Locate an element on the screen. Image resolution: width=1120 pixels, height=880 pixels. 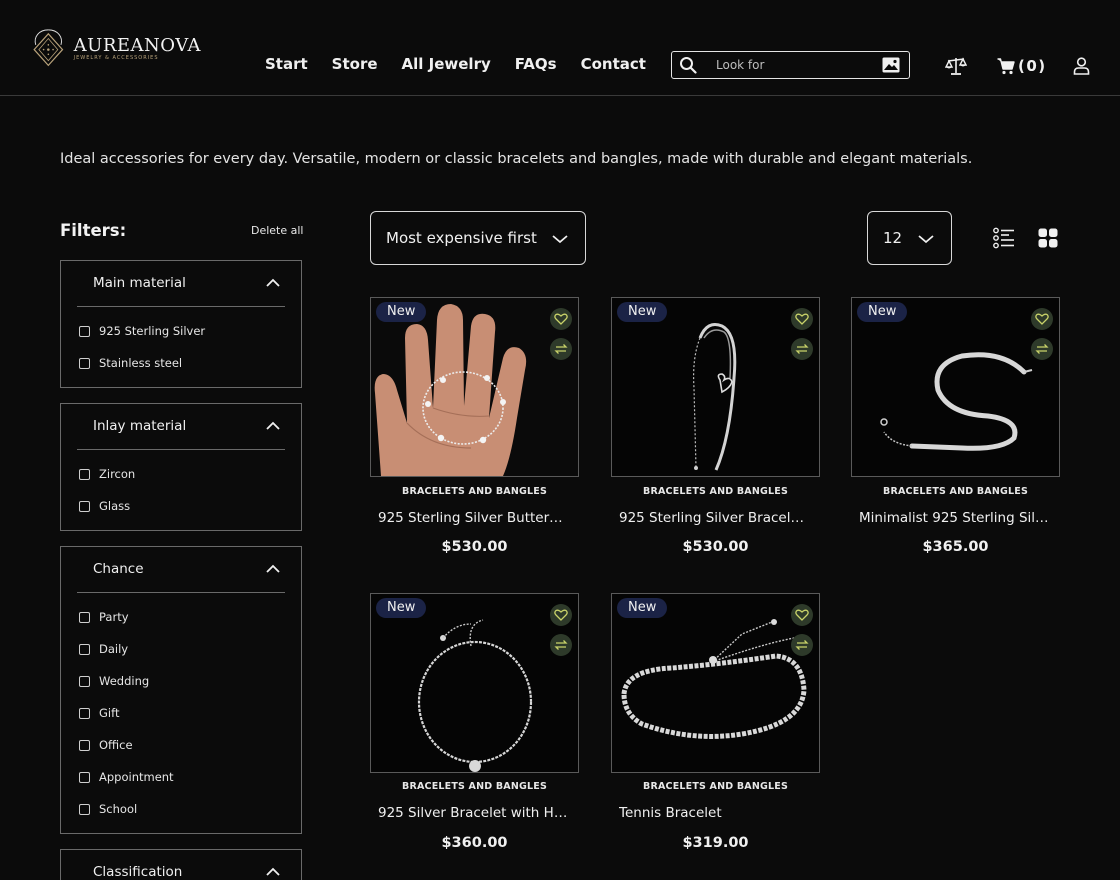
product-name: Minimalist 925 Sterling Silver Bracelet is located at coordinates (955, 518).